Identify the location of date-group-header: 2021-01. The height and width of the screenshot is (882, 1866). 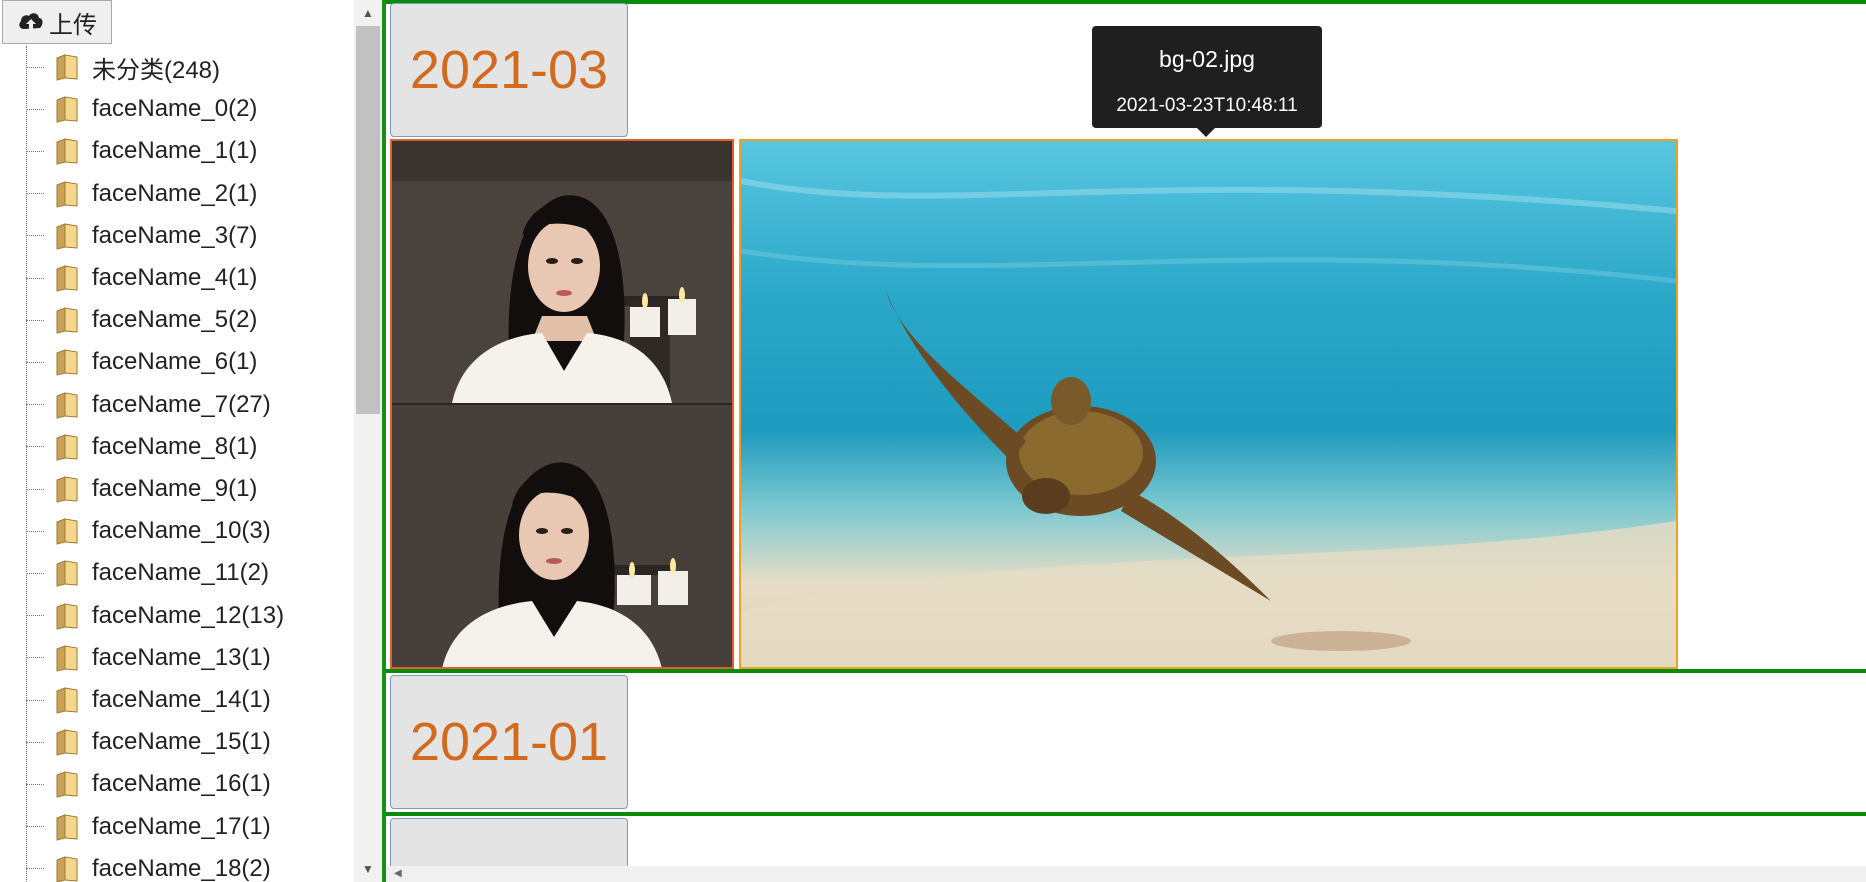
(509, 742).